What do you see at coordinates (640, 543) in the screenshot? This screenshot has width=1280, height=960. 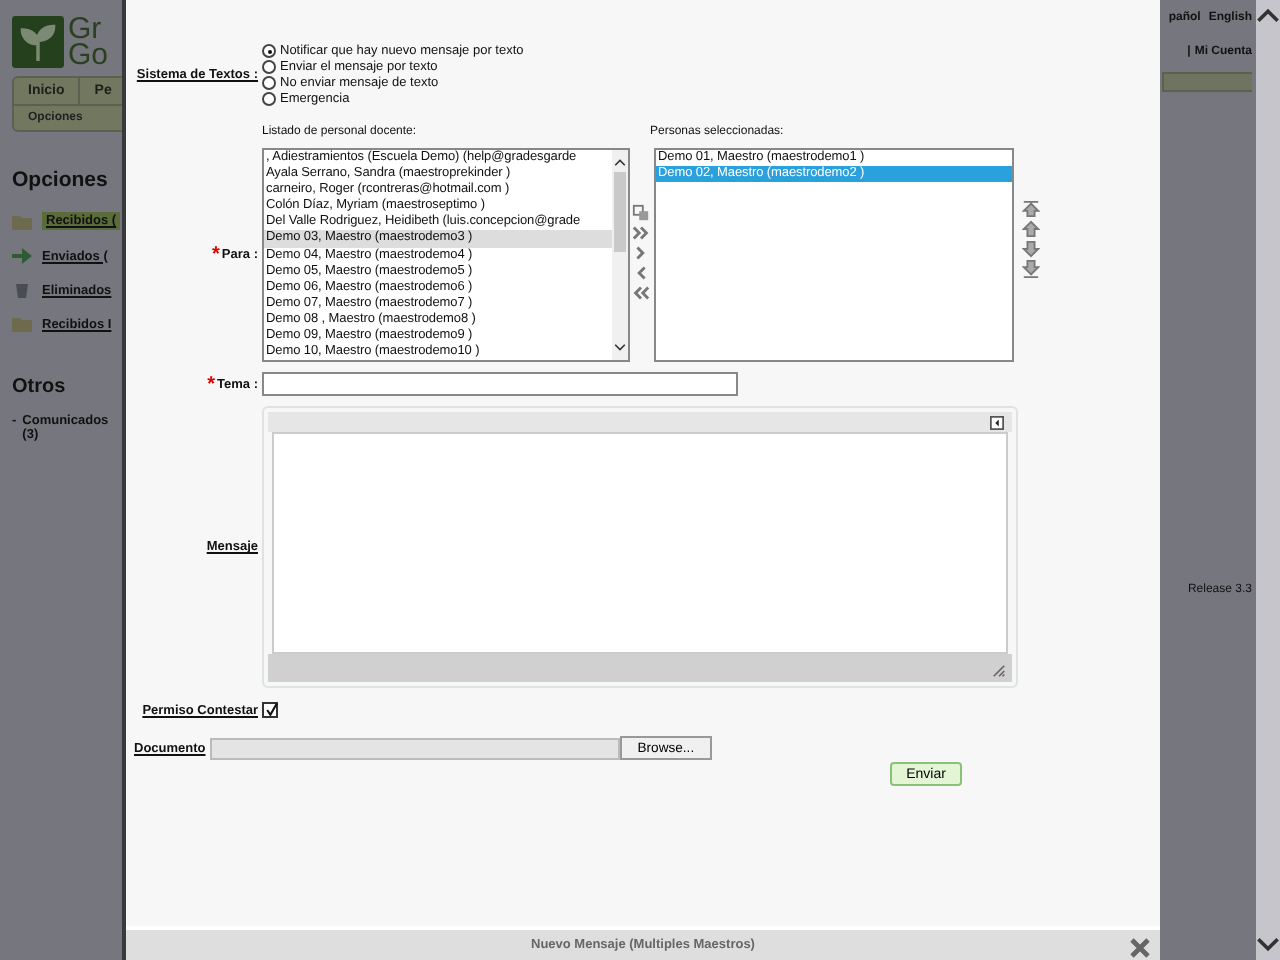 I see `message-input` at bounding box center [640, 543].